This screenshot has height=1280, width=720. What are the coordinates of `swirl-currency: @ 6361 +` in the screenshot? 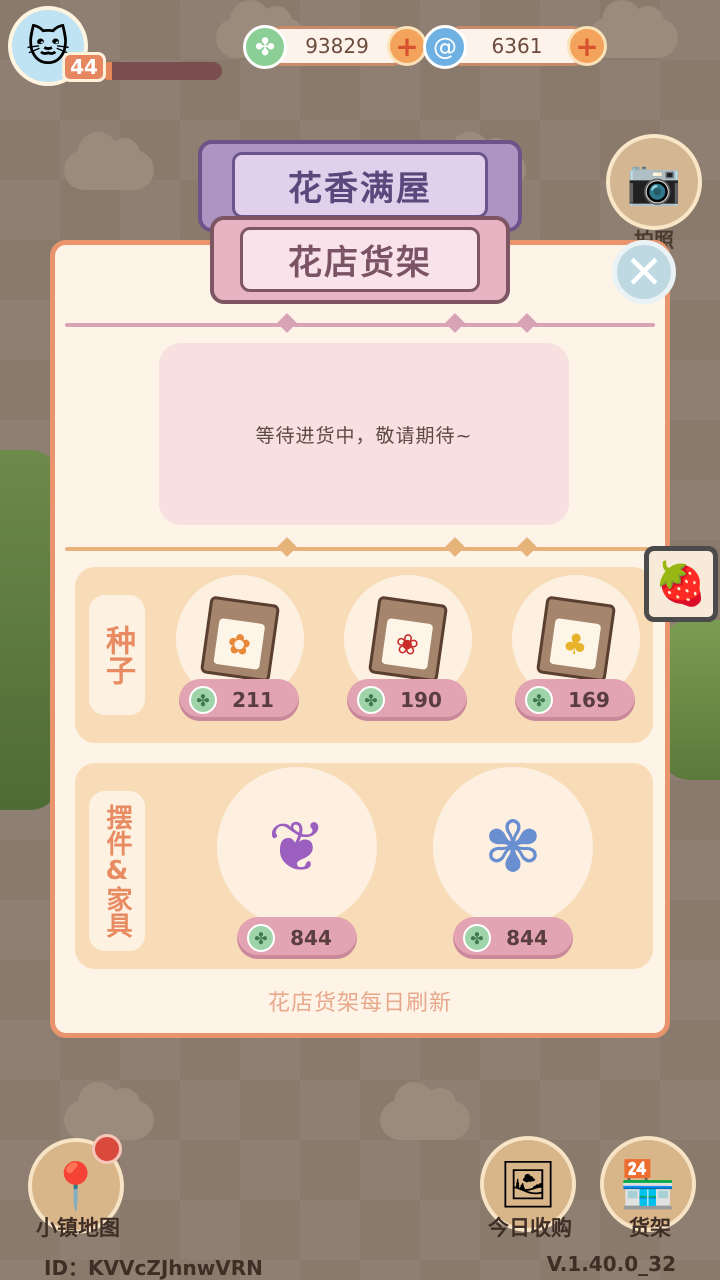 It's located at (515, 47).